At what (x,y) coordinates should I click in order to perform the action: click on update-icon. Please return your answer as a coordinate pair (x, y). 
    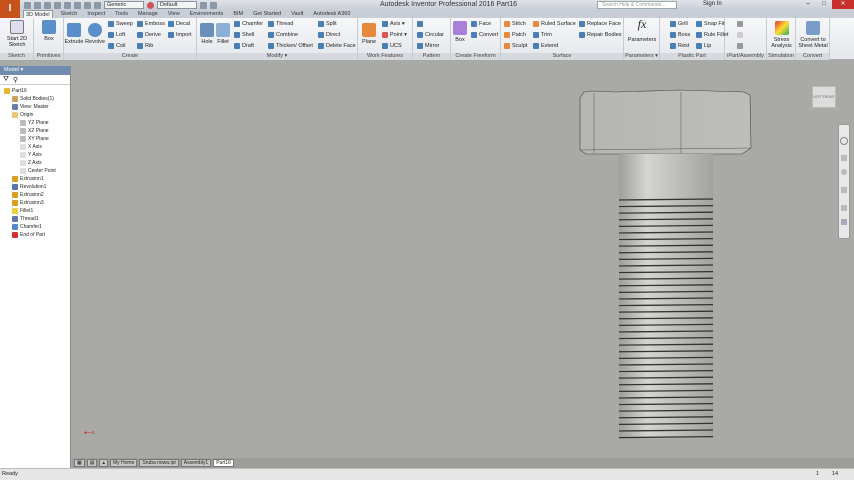
    Looking at the image, I should click on (87, 5).